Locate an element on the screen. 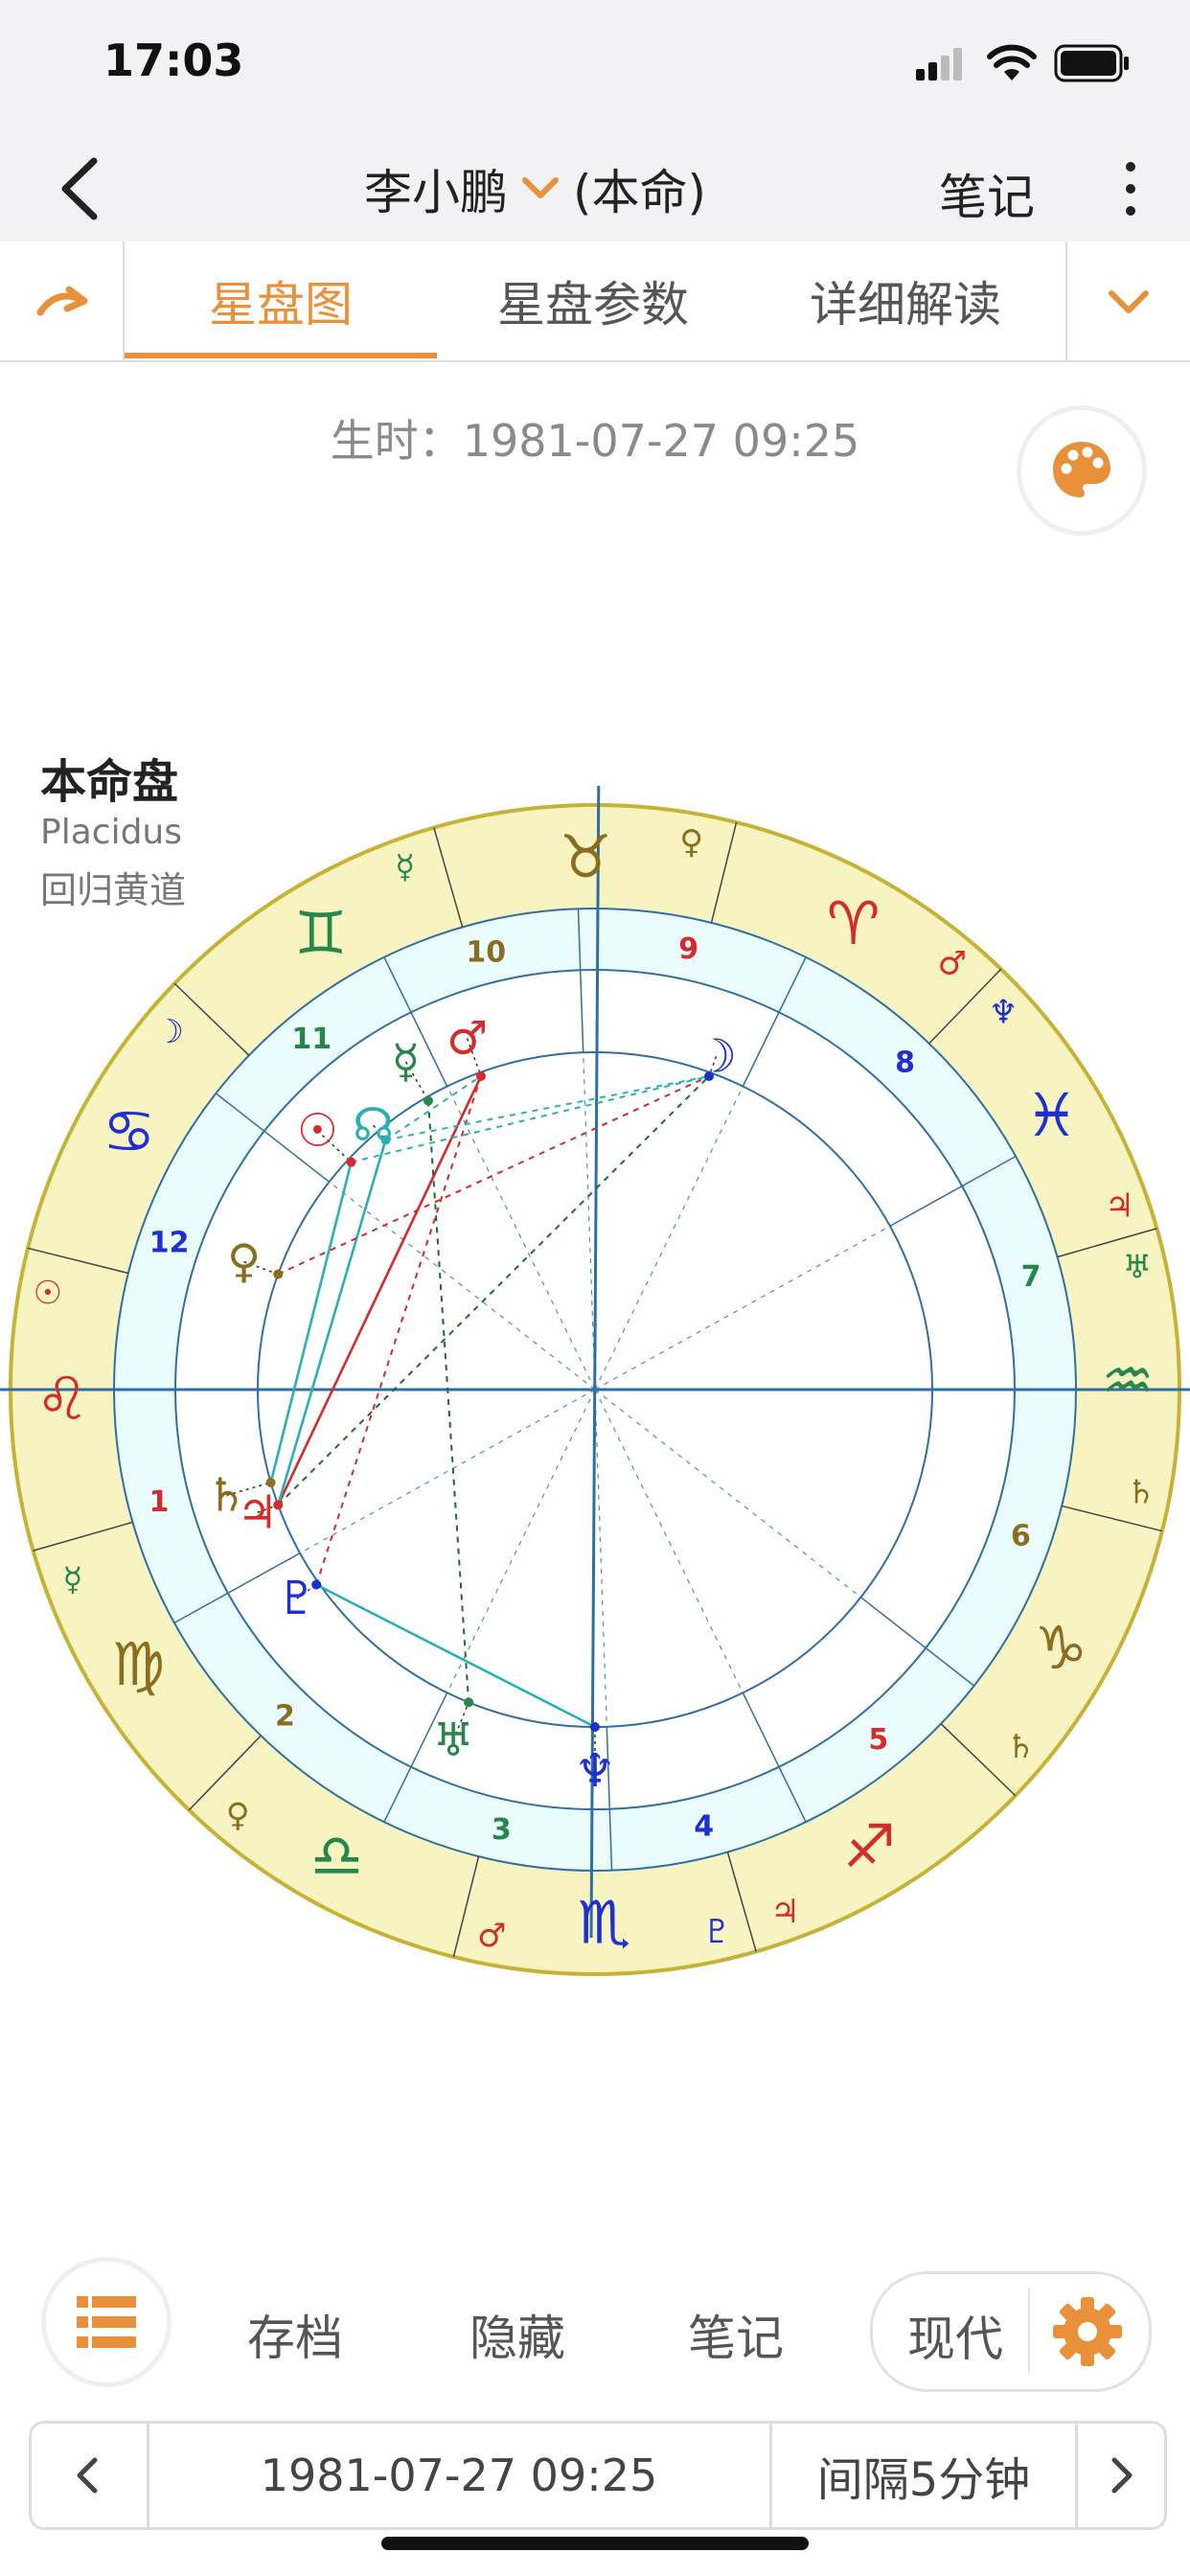  home-indicator is located at coordinates (595, 2543).